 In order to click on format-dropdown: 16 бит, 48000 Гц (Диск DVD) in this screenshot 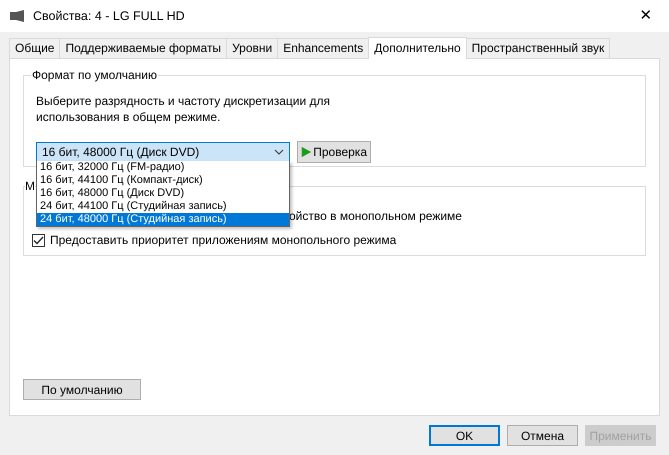, I will do `click(163, 152)`.